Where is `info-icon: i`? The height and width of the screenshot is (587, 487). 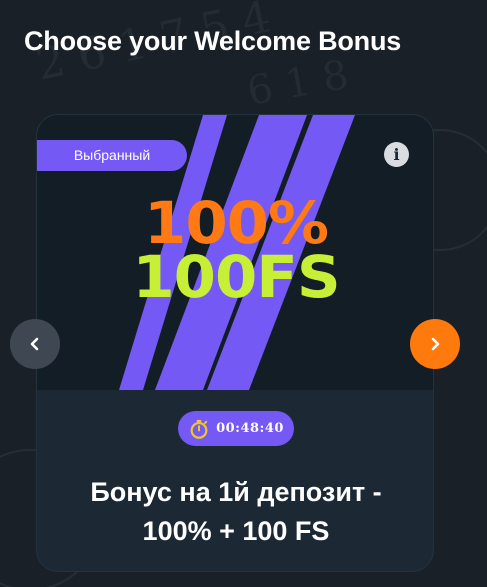 info-icon: i is located at coordinates (396, 154).